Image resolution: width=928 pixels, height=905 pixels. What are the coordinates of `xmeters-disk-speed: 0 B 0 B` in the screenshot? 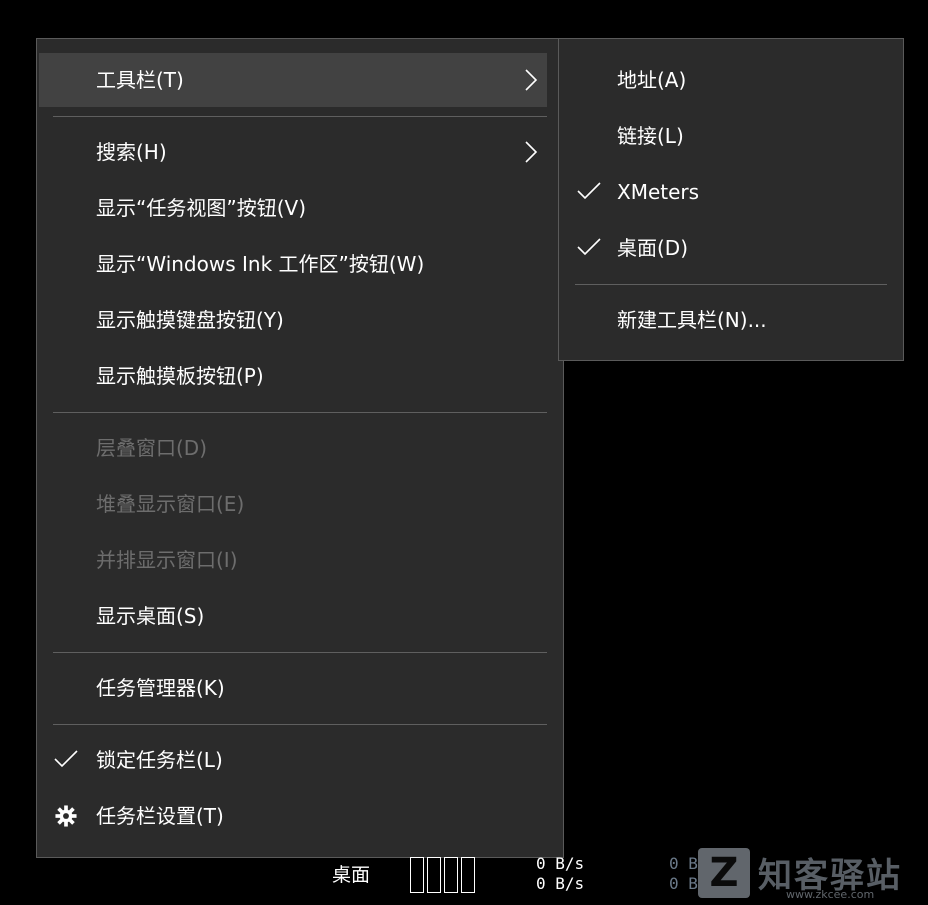 It's located at (683, 874).